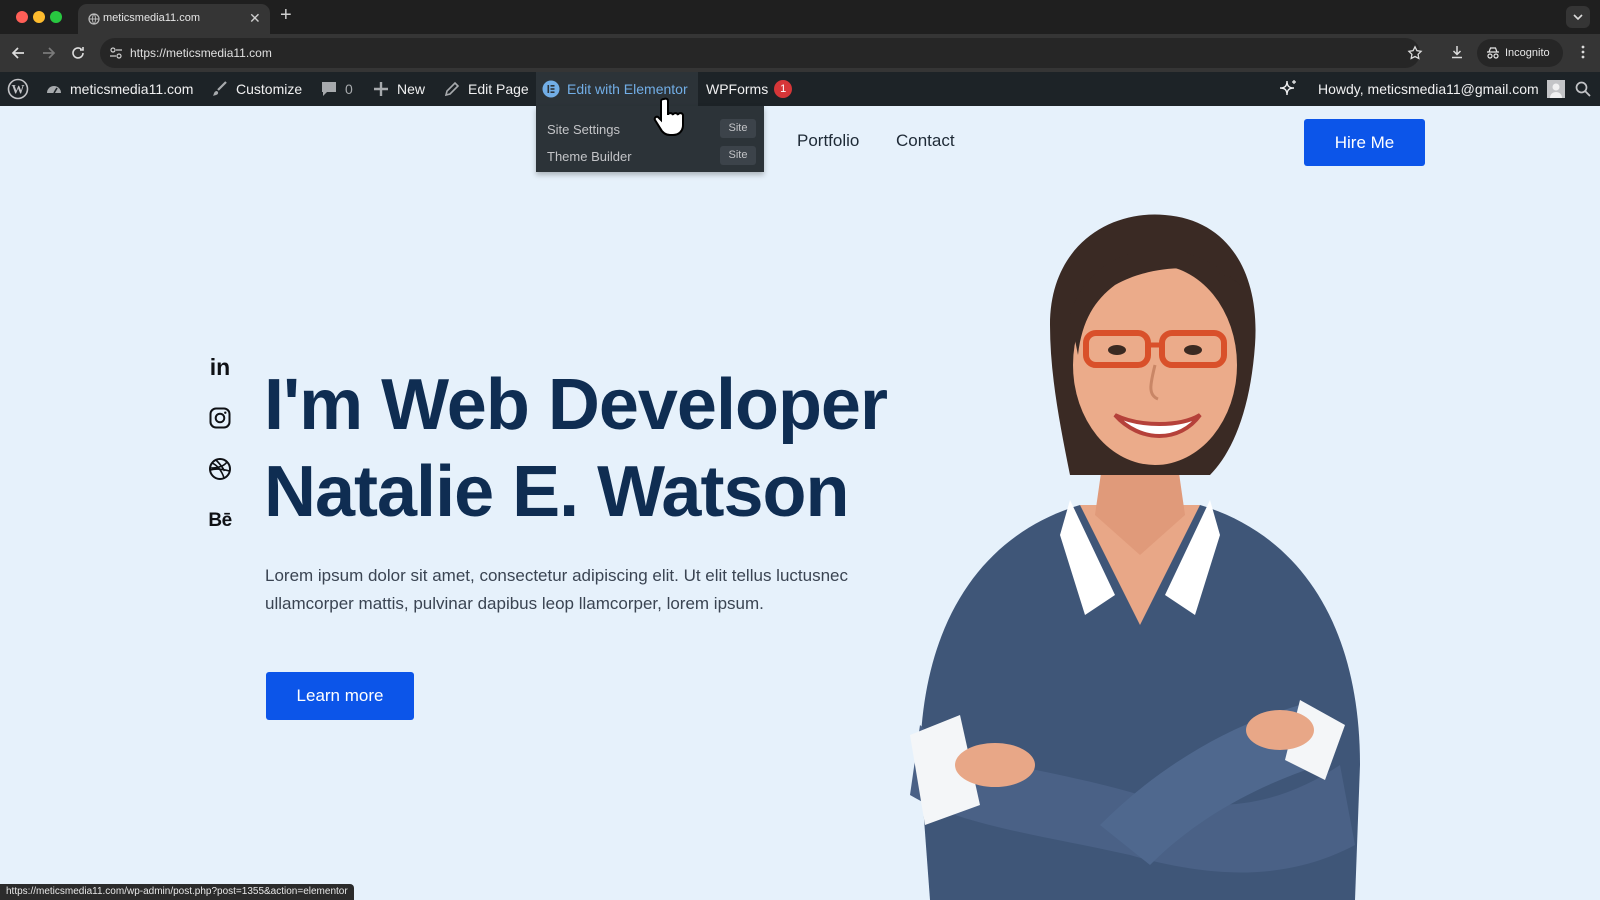  Describe the element at coordinates (381, 89) in the screenshot. I see `plus-icon` at that location.